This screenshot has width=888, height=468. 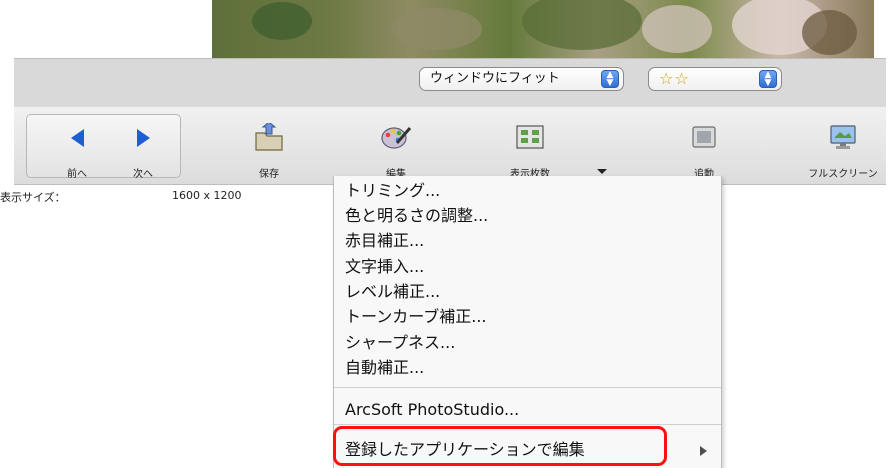 I want to click on slideshow-icon, so click(x=704, y=137).